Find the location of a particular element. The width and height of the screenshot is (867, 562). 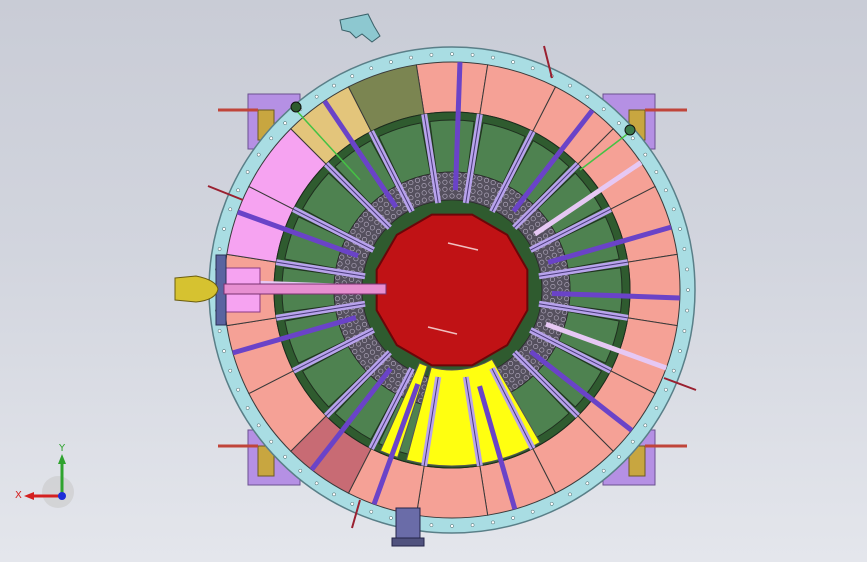

axis-triad: Y X is located at coordinates (44, 475).